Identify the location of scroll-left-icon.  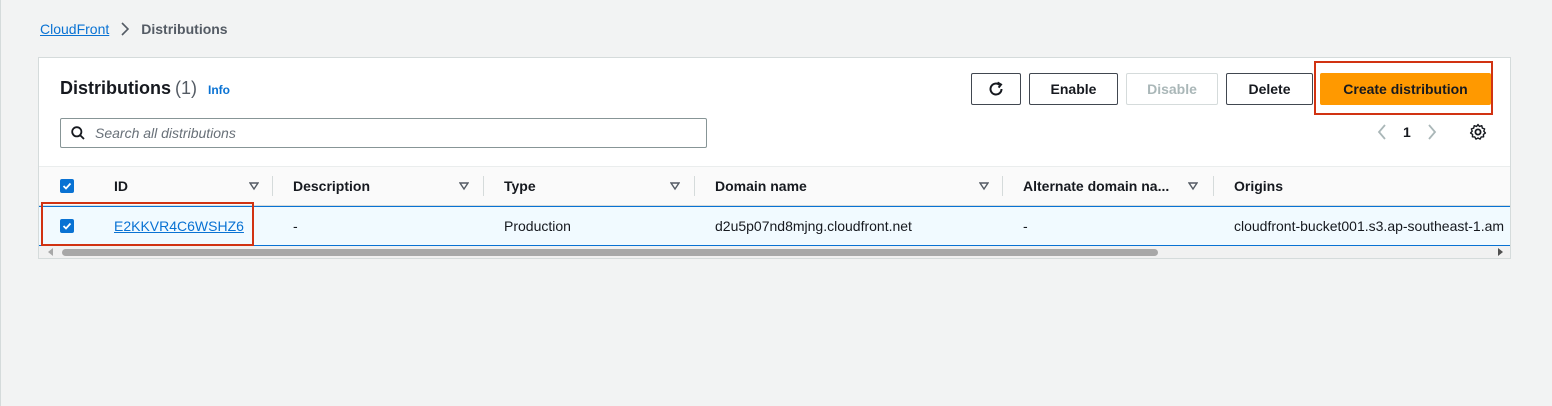
(51, 252).